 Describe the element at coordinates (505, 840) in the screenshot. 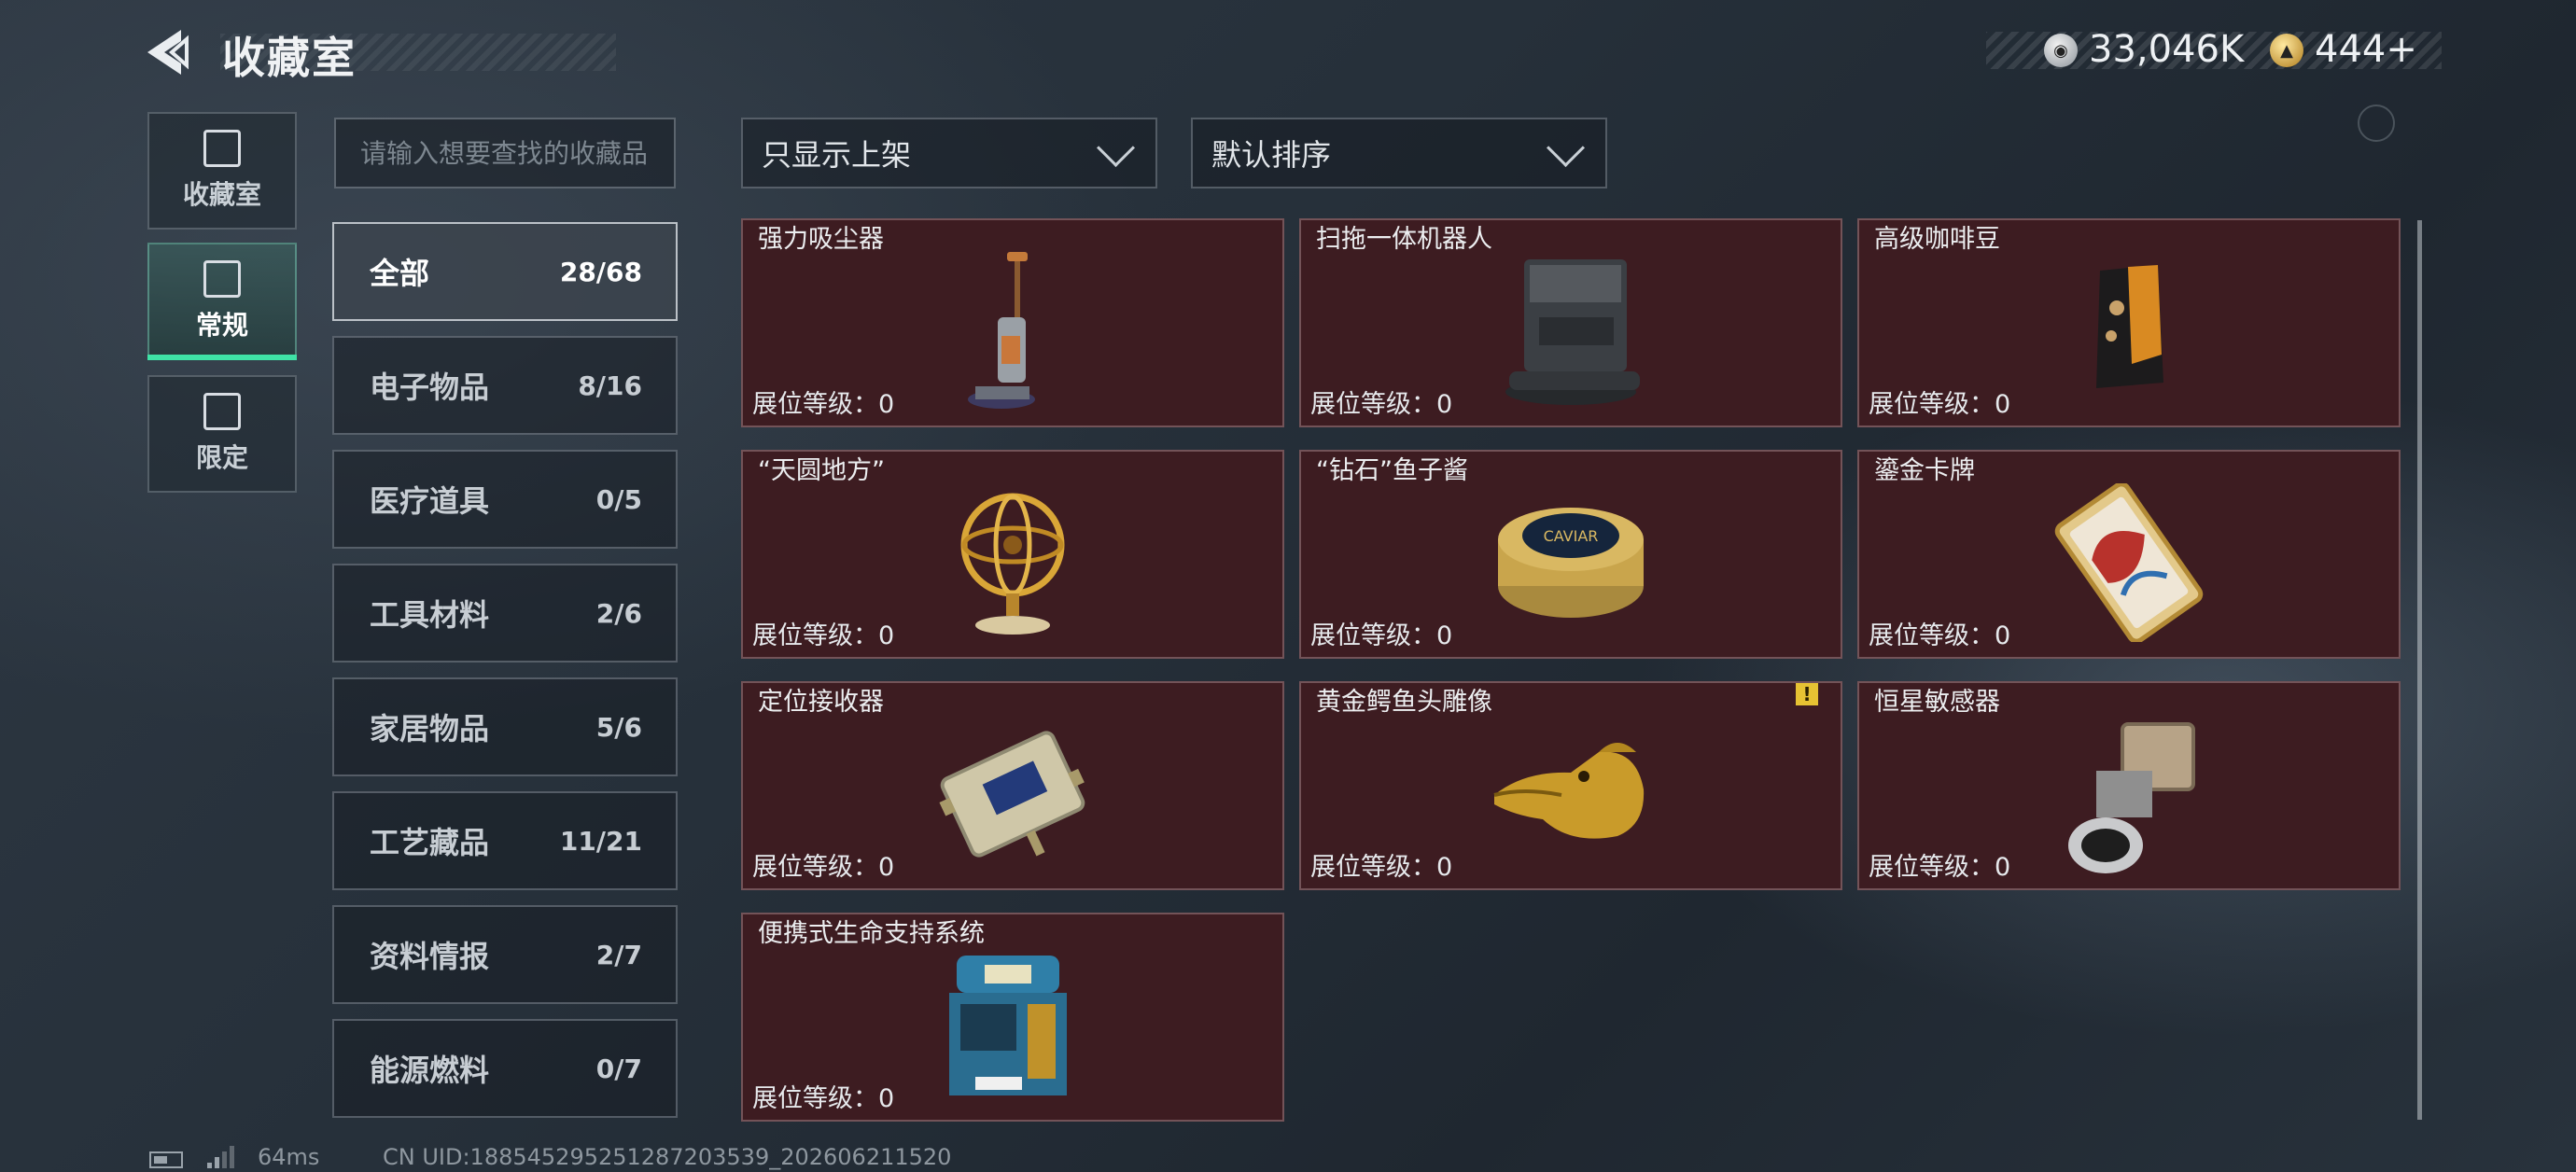

I see `category-crafts: 工艺藏品 11/21` at that location.